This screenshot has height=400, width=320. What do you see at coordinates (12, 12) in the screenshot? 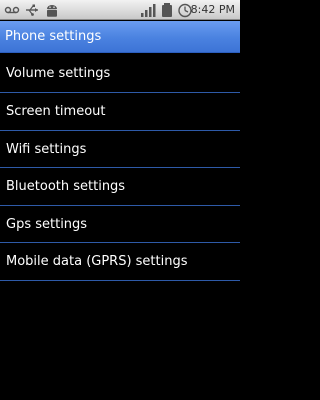
I see `voicemail-icon` at bounding box center [12, 12].